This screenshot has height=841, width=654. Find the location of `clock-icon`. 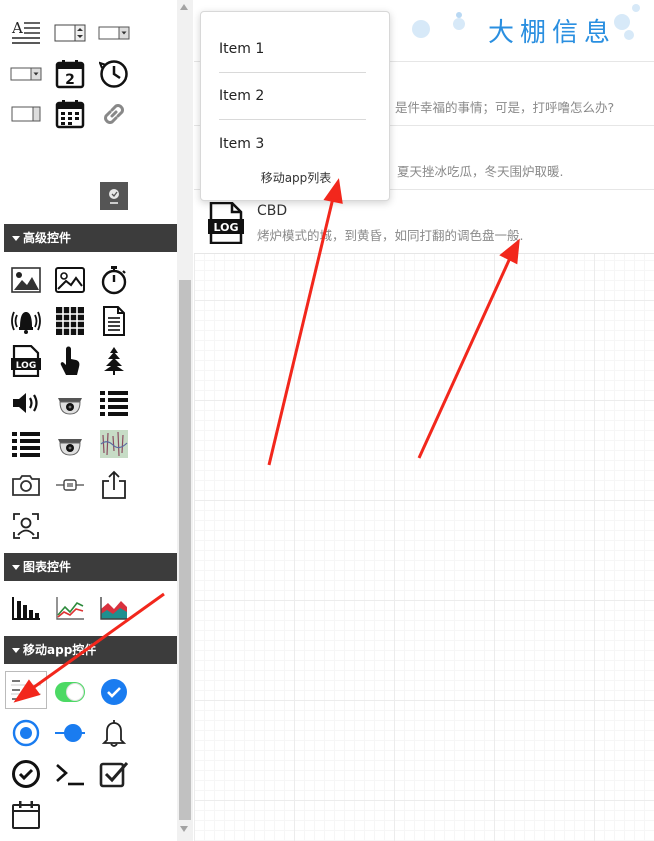

clock-icon is located at coordinates (114, 74).